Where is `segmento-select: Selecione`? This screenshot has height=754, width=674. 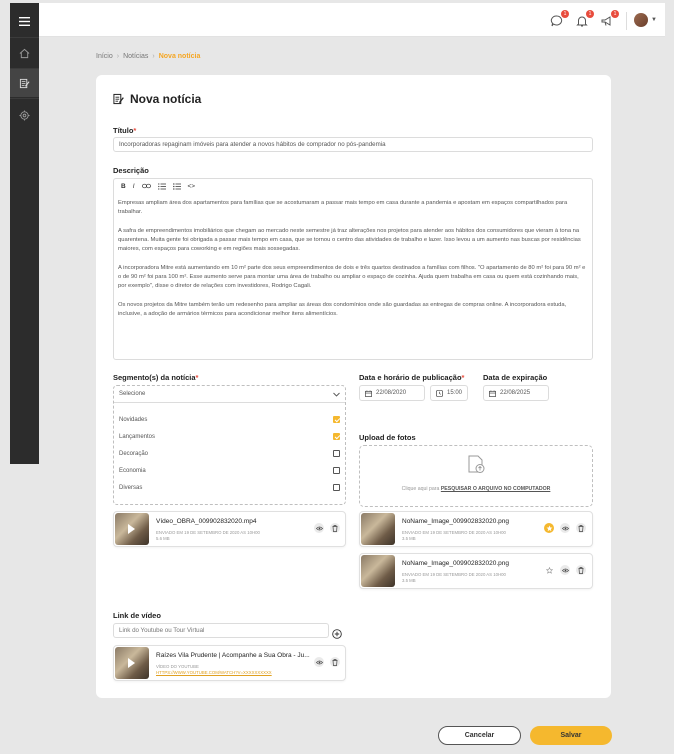 segmento-select: Selecione is located at coordinates (229, 394).